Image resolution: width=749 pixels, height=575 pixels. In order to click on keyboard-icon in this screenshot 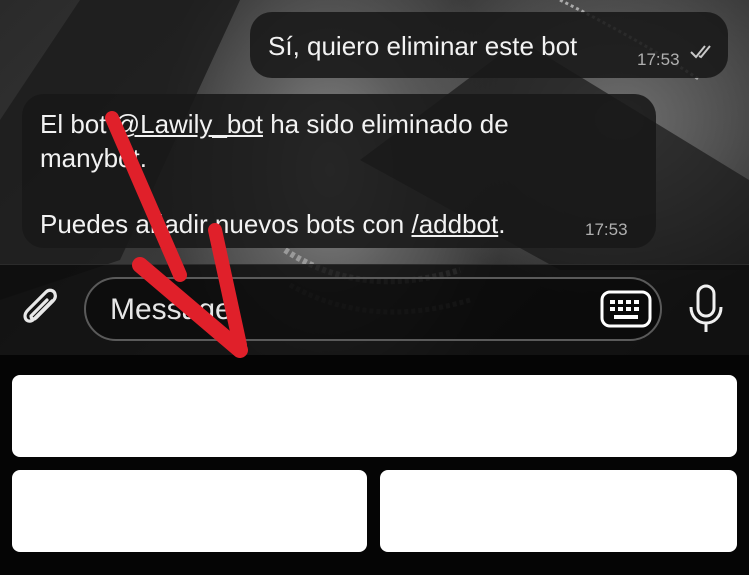, I will do `click(626, 309)`.